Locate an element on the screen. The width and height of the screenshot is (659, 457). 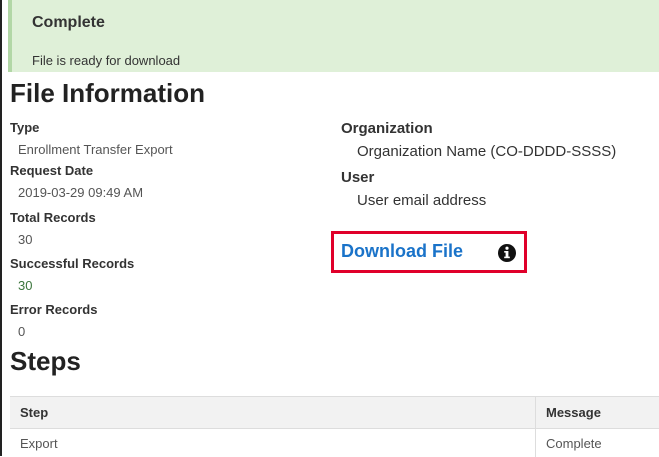
alert-title: Complete is located at coordinates (68, 23).